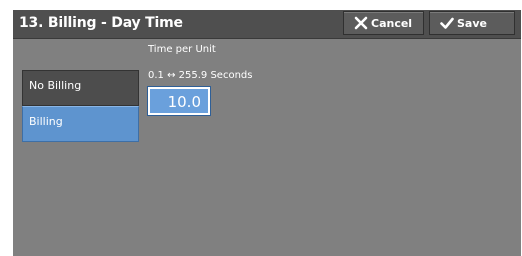 This screenshot has height=256, width=522. Describe the element at coordinates (80, 124) in the screenshot. I see `billing-option: Billing` at that location.